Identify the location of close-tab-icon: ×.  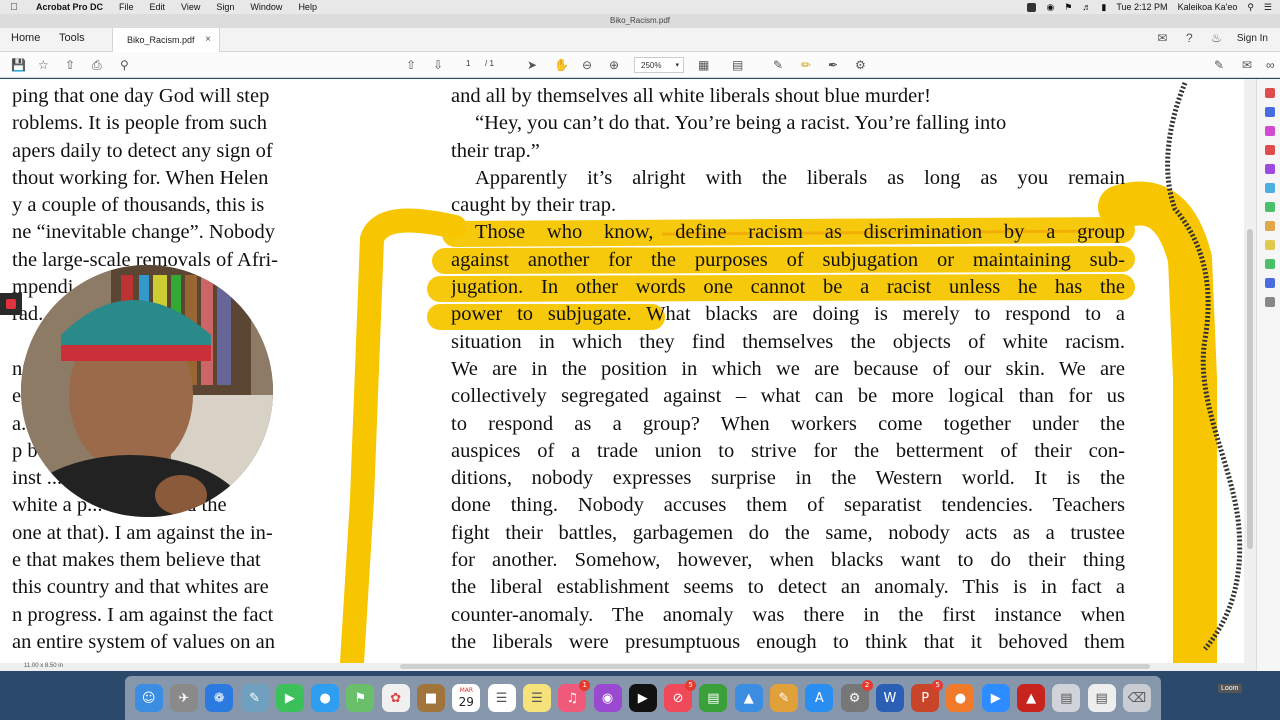
(208, 39).